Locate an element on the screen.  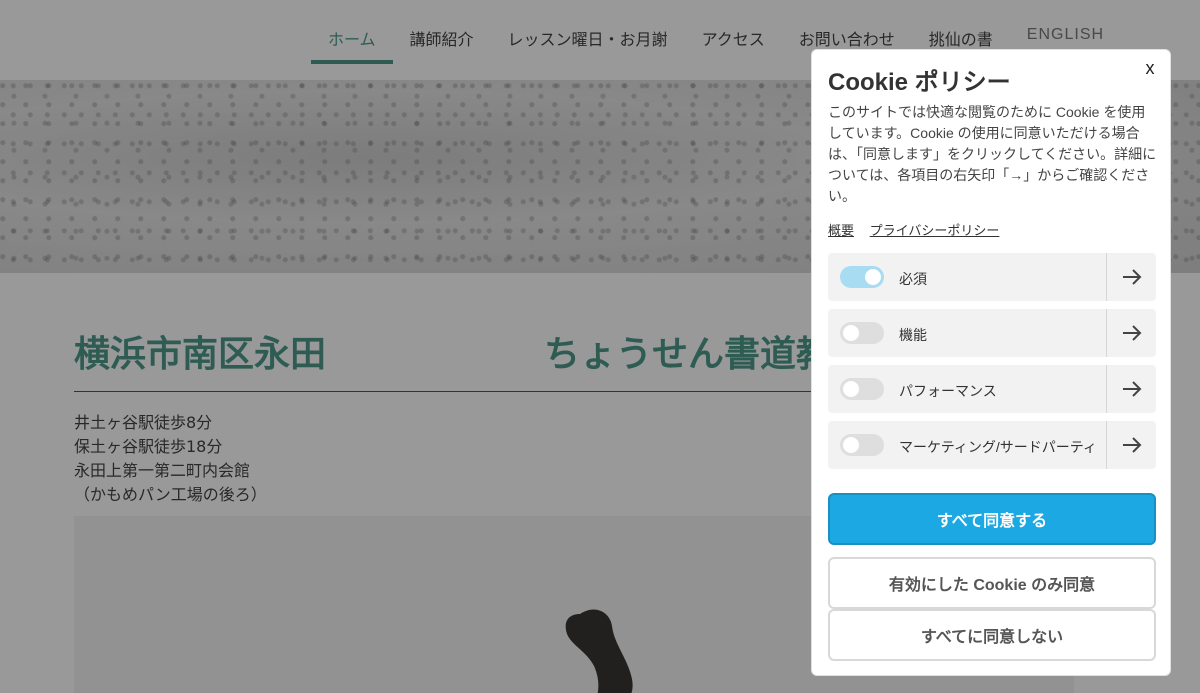
category-label: マーケティング/サードパーティ is located at coordinates (998, 447).